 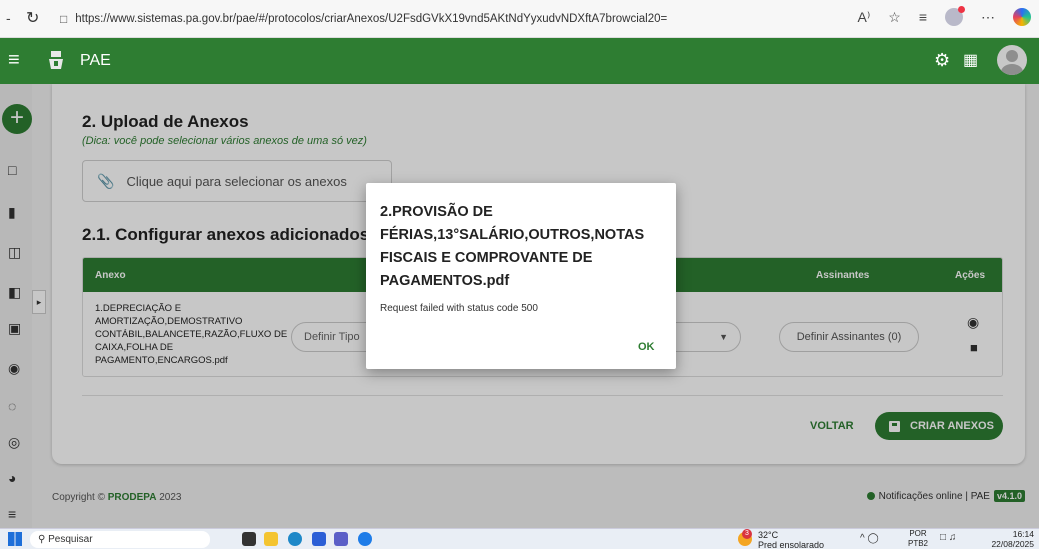 What do you see at coordinates (747, 534) in the screenshot?
I see `weather-badge: 3` at bounding box center [747, 534].